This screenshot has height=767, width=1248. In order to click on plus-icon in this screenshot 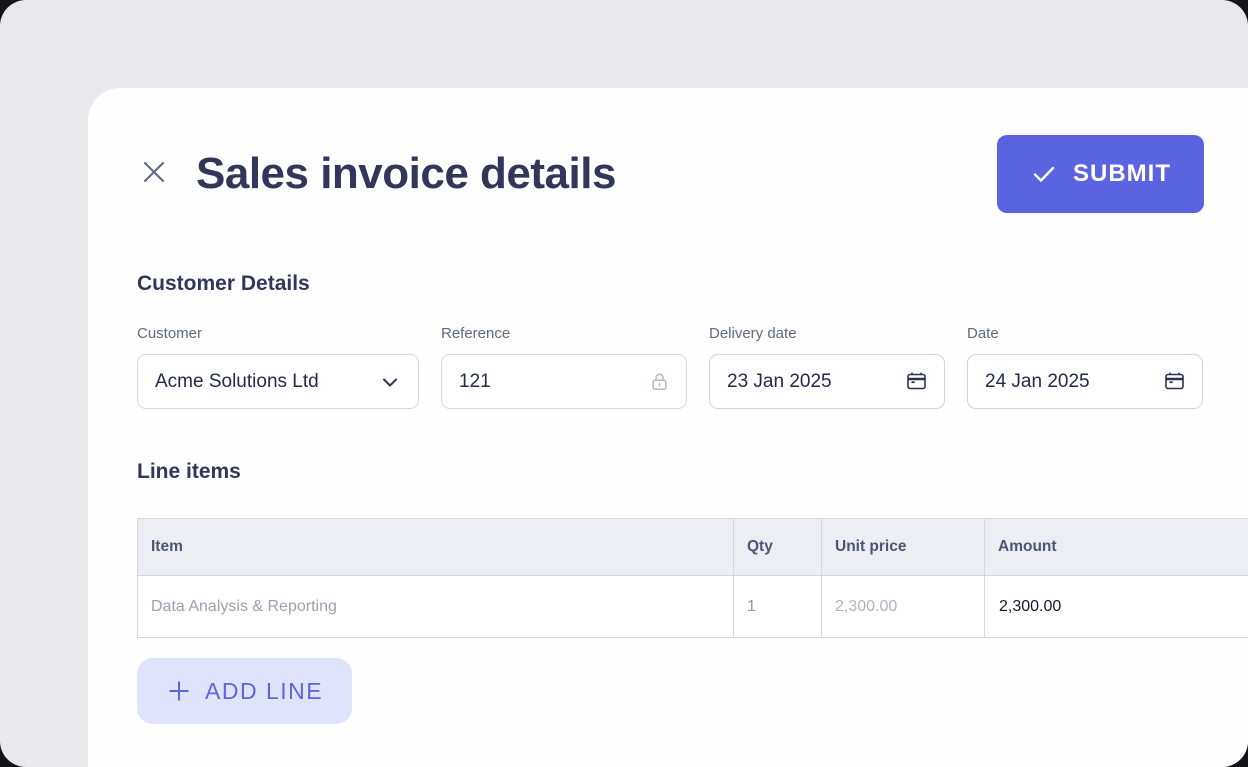, I will do `click(179, 691)`.